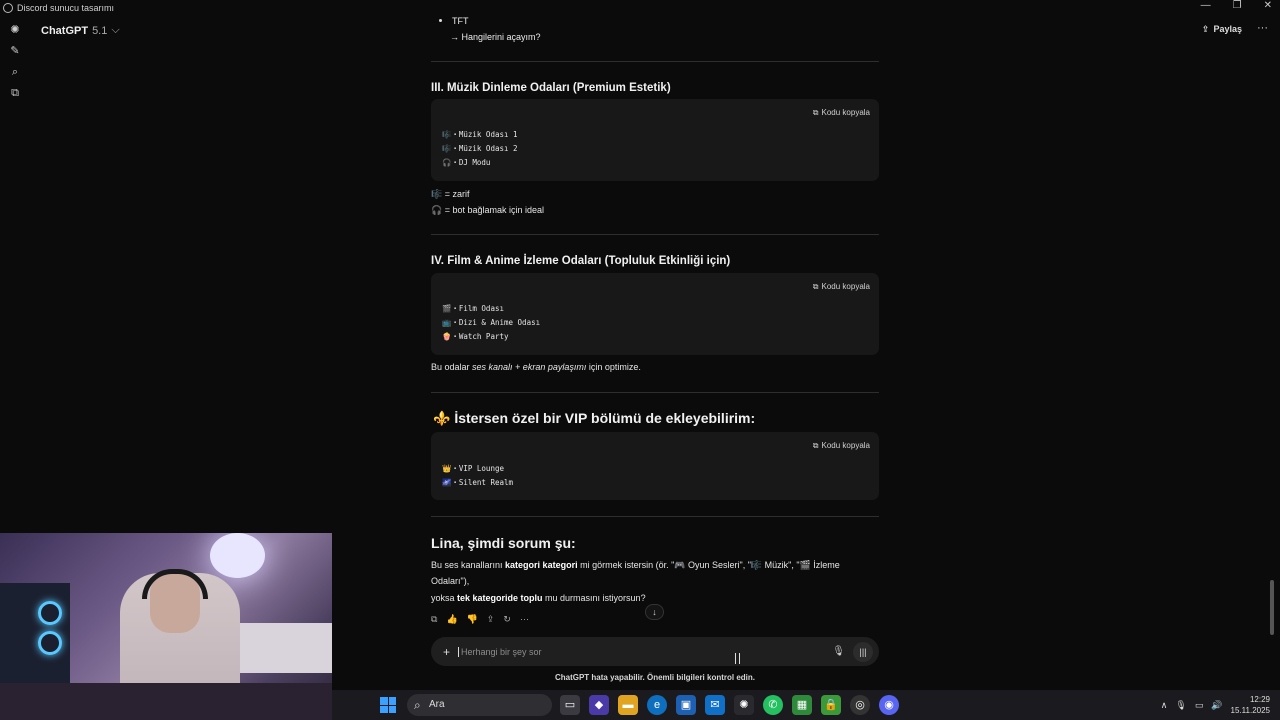 This screenshot has height=720, width=1280. What do you see at coordinates (503, 543) in the screenshot?
I see `question-heading: Lina, şimdi sorum şu:` at bounding box center [503, 543].